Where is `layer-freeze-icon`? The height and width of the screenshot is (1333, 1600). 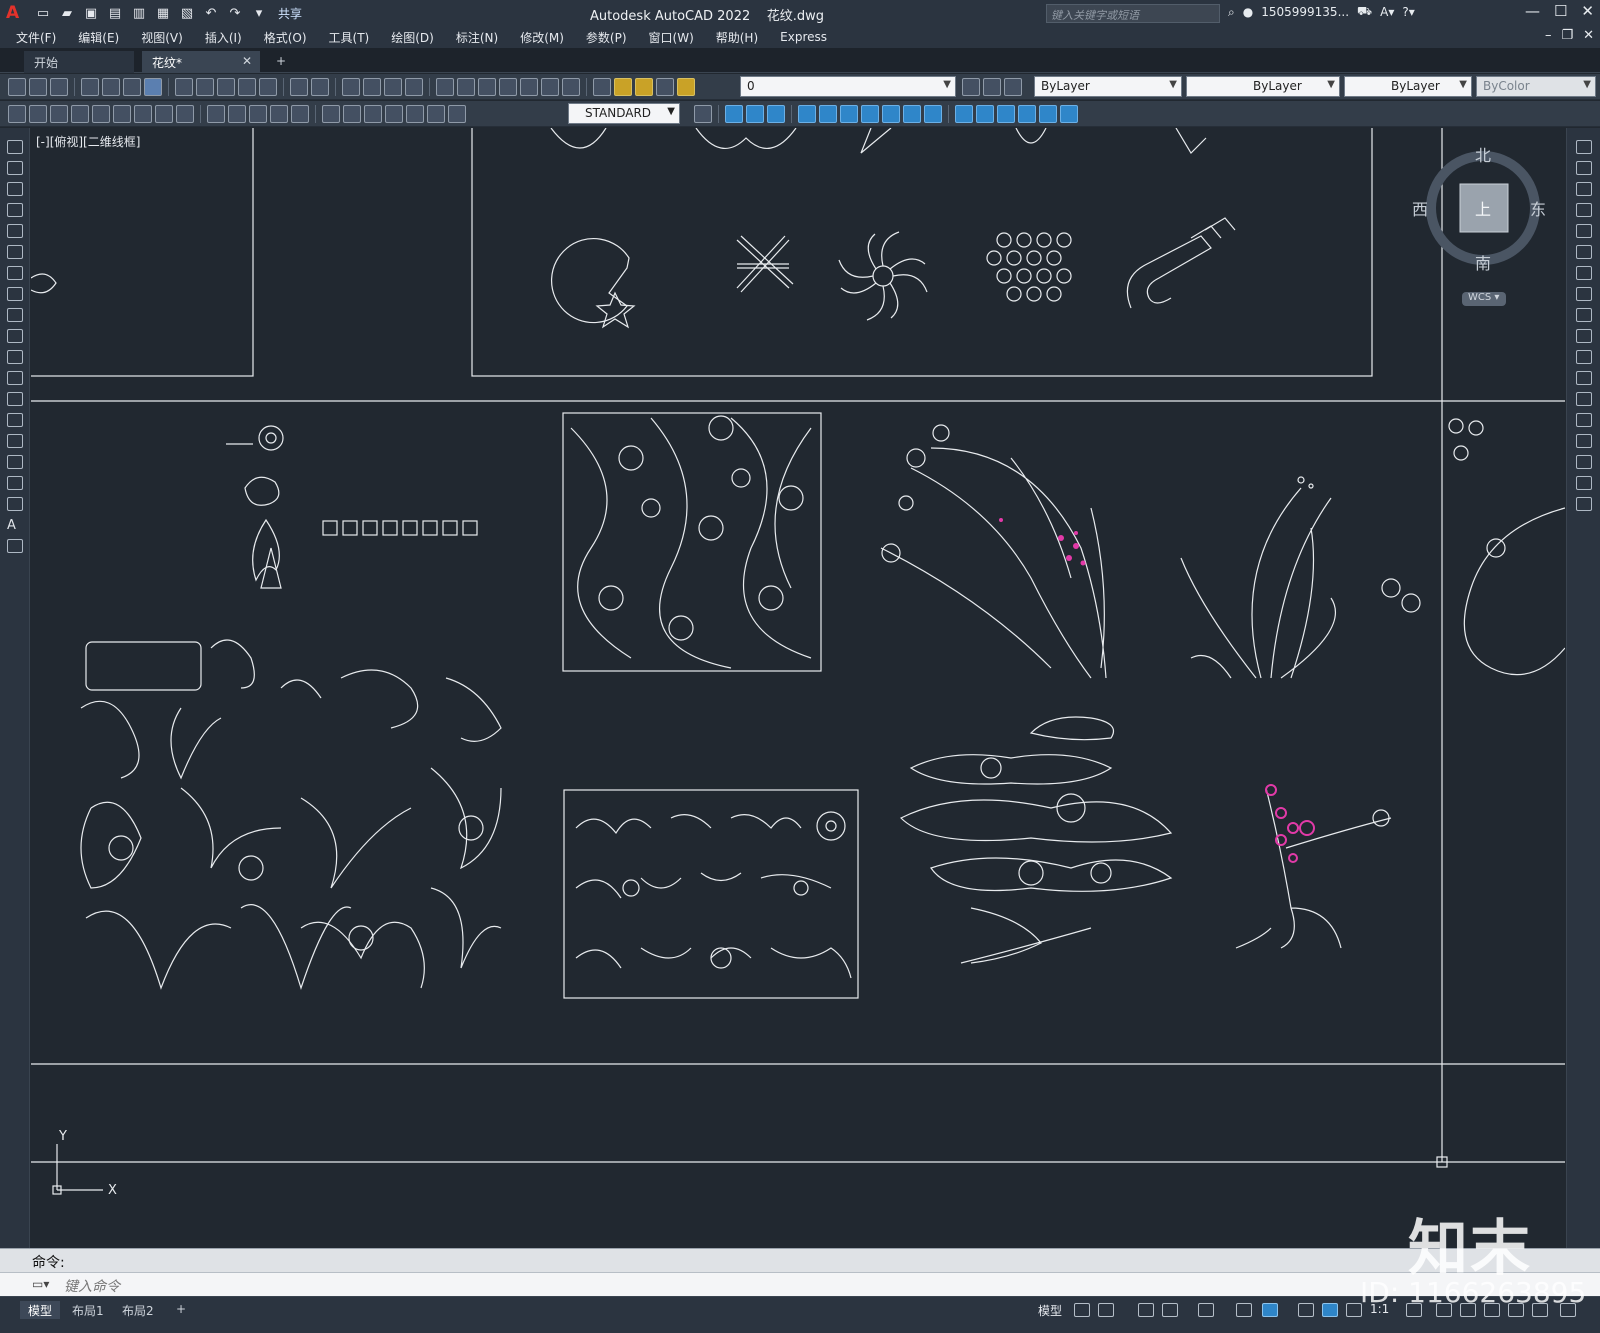
layer-freeze-icon is located at coordinates (644, 86).